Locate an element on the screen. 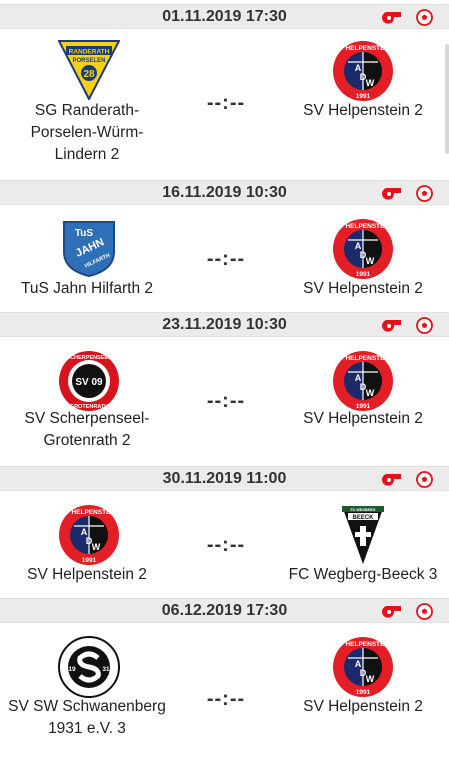 The image size is (449, 768). home-team-name: SV Helpenstein 2 is located at coordinates (87, 575).